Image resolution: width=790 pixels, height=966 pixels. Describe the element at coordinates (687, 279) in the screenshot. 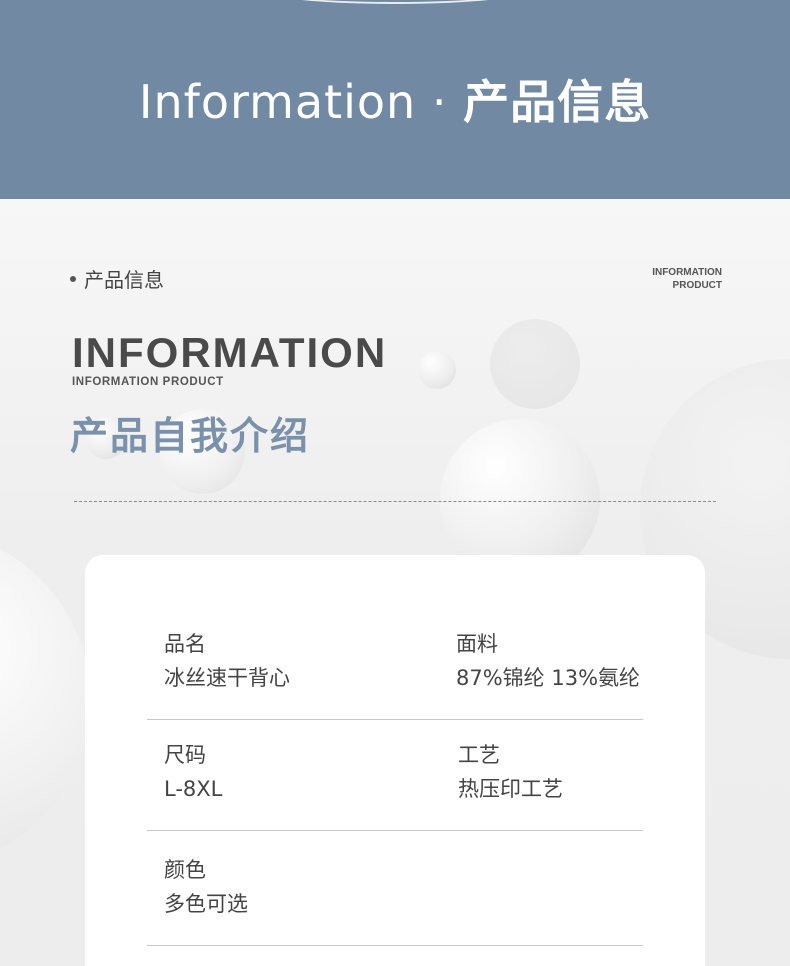

I see `corner-label: INFORMATION PRODUCT` at that location.